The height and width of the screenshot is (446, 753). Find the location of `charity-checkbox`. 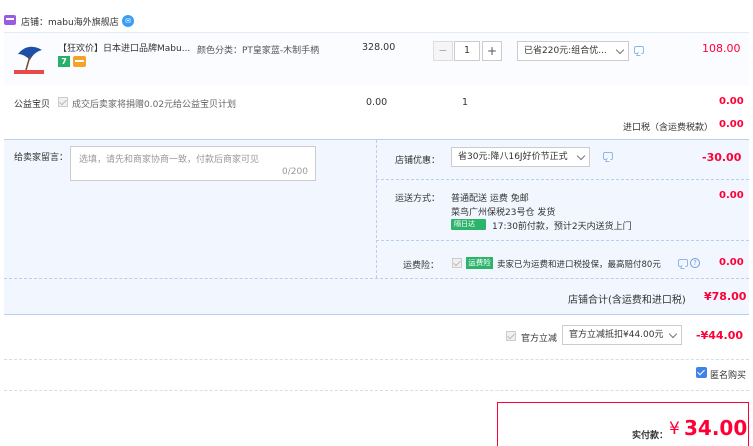

charity-checkbox is located at coordinates (63, 102).